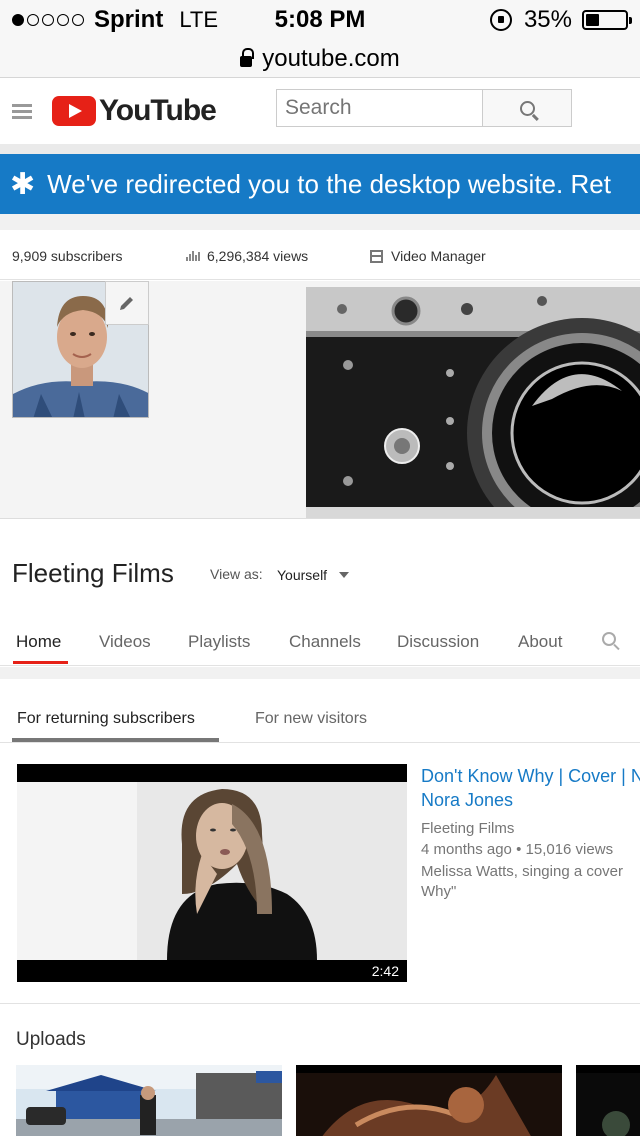 The height and width of the screenshot is (1136, 640). I want to click on video-channel: Fleeting Films, so click(530, 828).